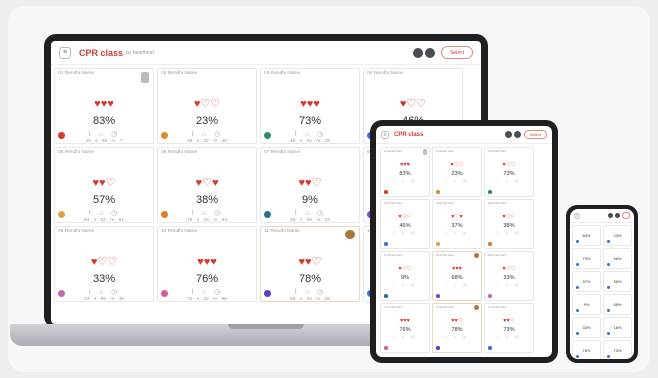 Image resolution: width=658 pixels, height=378 pixels. What do you see at coordinates (457, 172) in the screenshot?
I see `student-card: 02 Rendhi Name ♥♡♡ 23% ⌇ ⌂ ◷` at bounding box center [457, 172].